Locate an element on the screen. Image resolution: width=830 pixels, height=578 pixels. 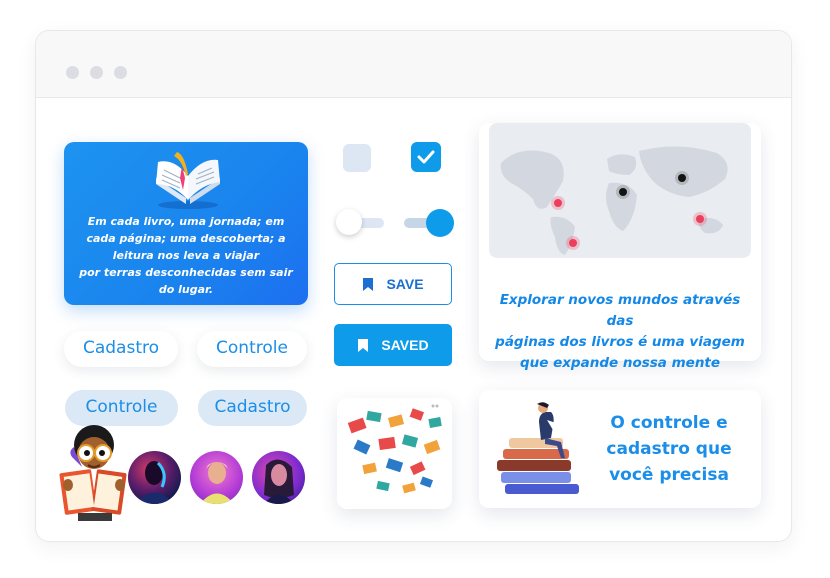
save-button: SAVE is located at coordinates (393, 284).